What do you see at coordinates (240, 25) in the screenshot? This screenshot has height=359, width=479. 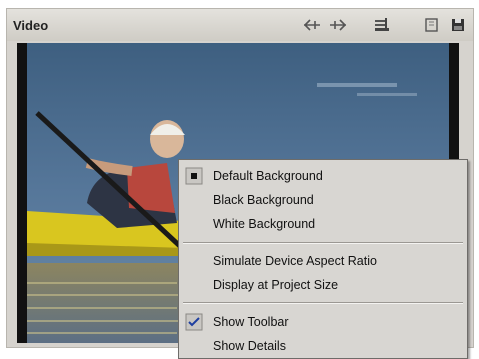 I see `panel-titlebar: Video` at bounding box center [240, 25].